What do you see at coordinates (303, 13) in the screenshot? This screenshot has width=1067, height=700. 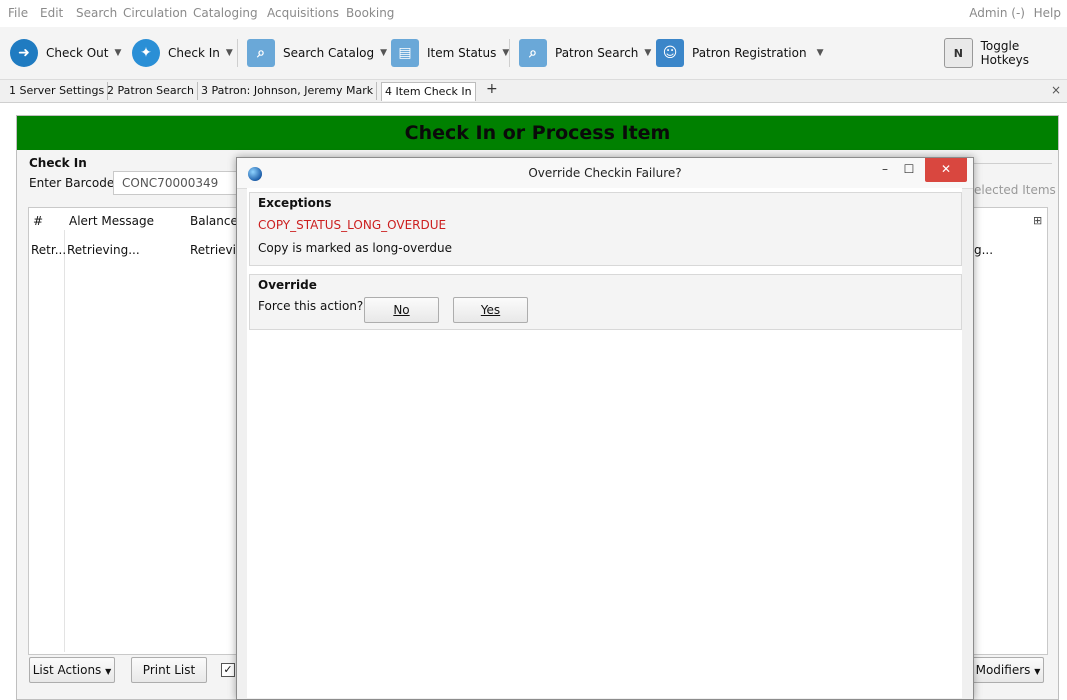 I see `menu-acquisitions: Acquisitions` at bounding box center [303, 13].